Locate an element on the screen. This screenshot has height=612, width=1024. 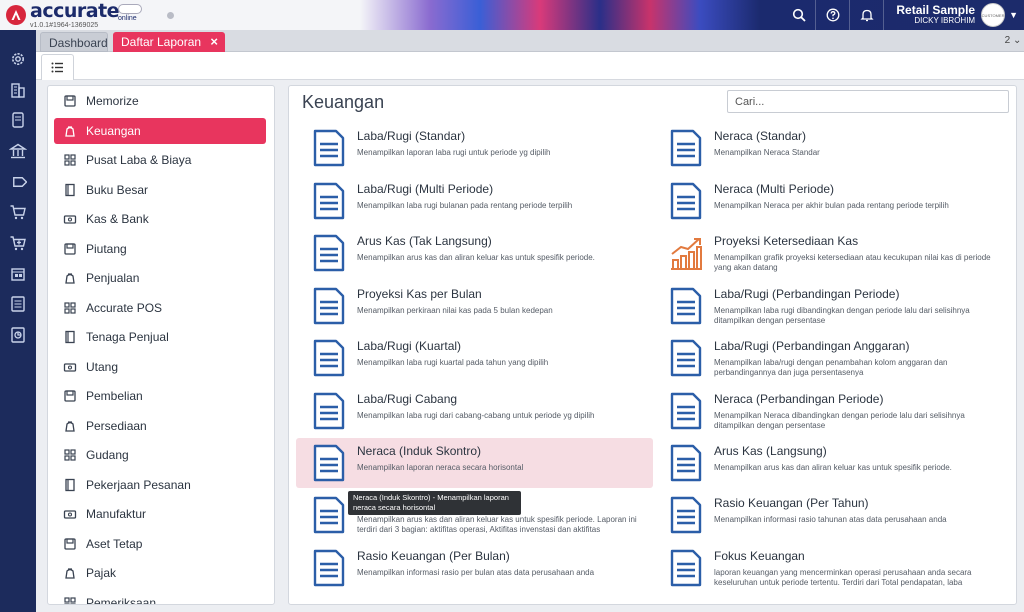
search-input is located at coordinates (868, 101).